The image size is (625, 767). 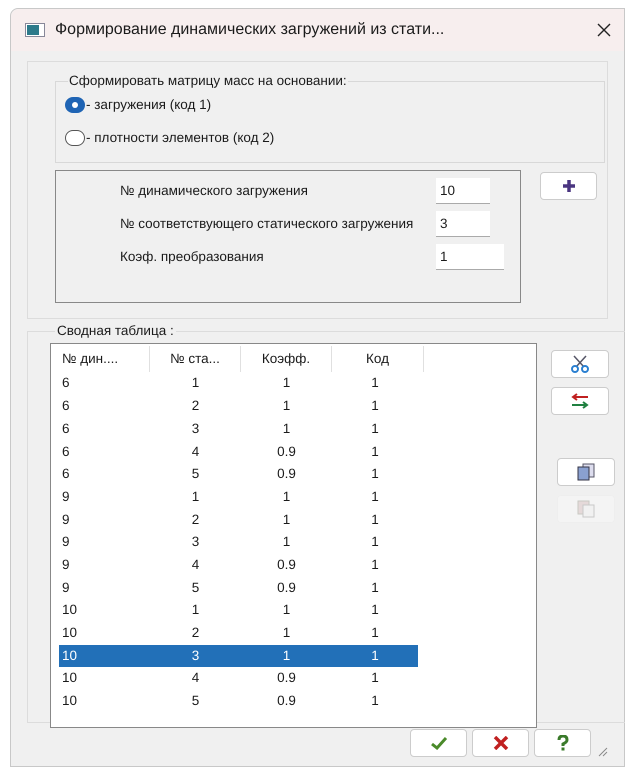 I want to click on question-mark-icon, so click(x=562, y=743).